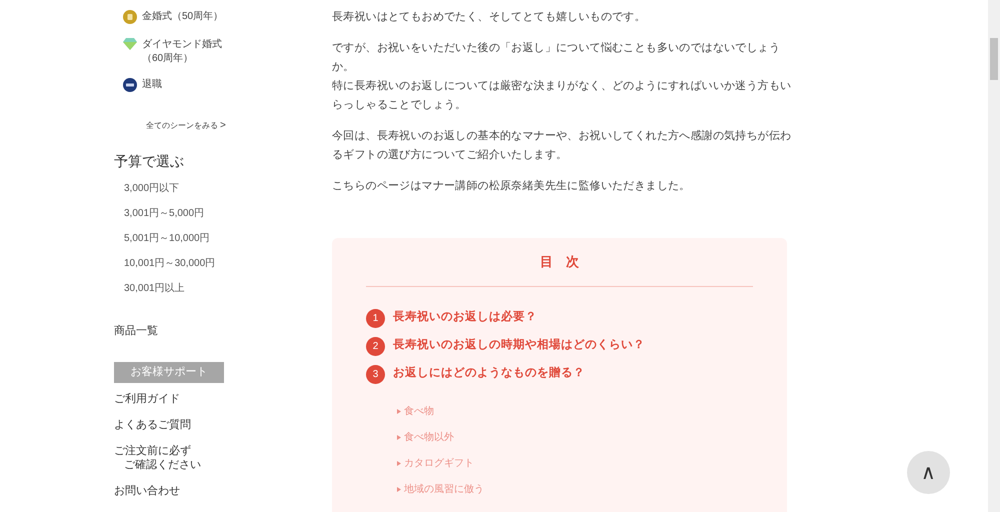  Describe the element at coordinates (149, 161) in the screenshot. I see `budget-heading: 予算で選ぶ` at that location.